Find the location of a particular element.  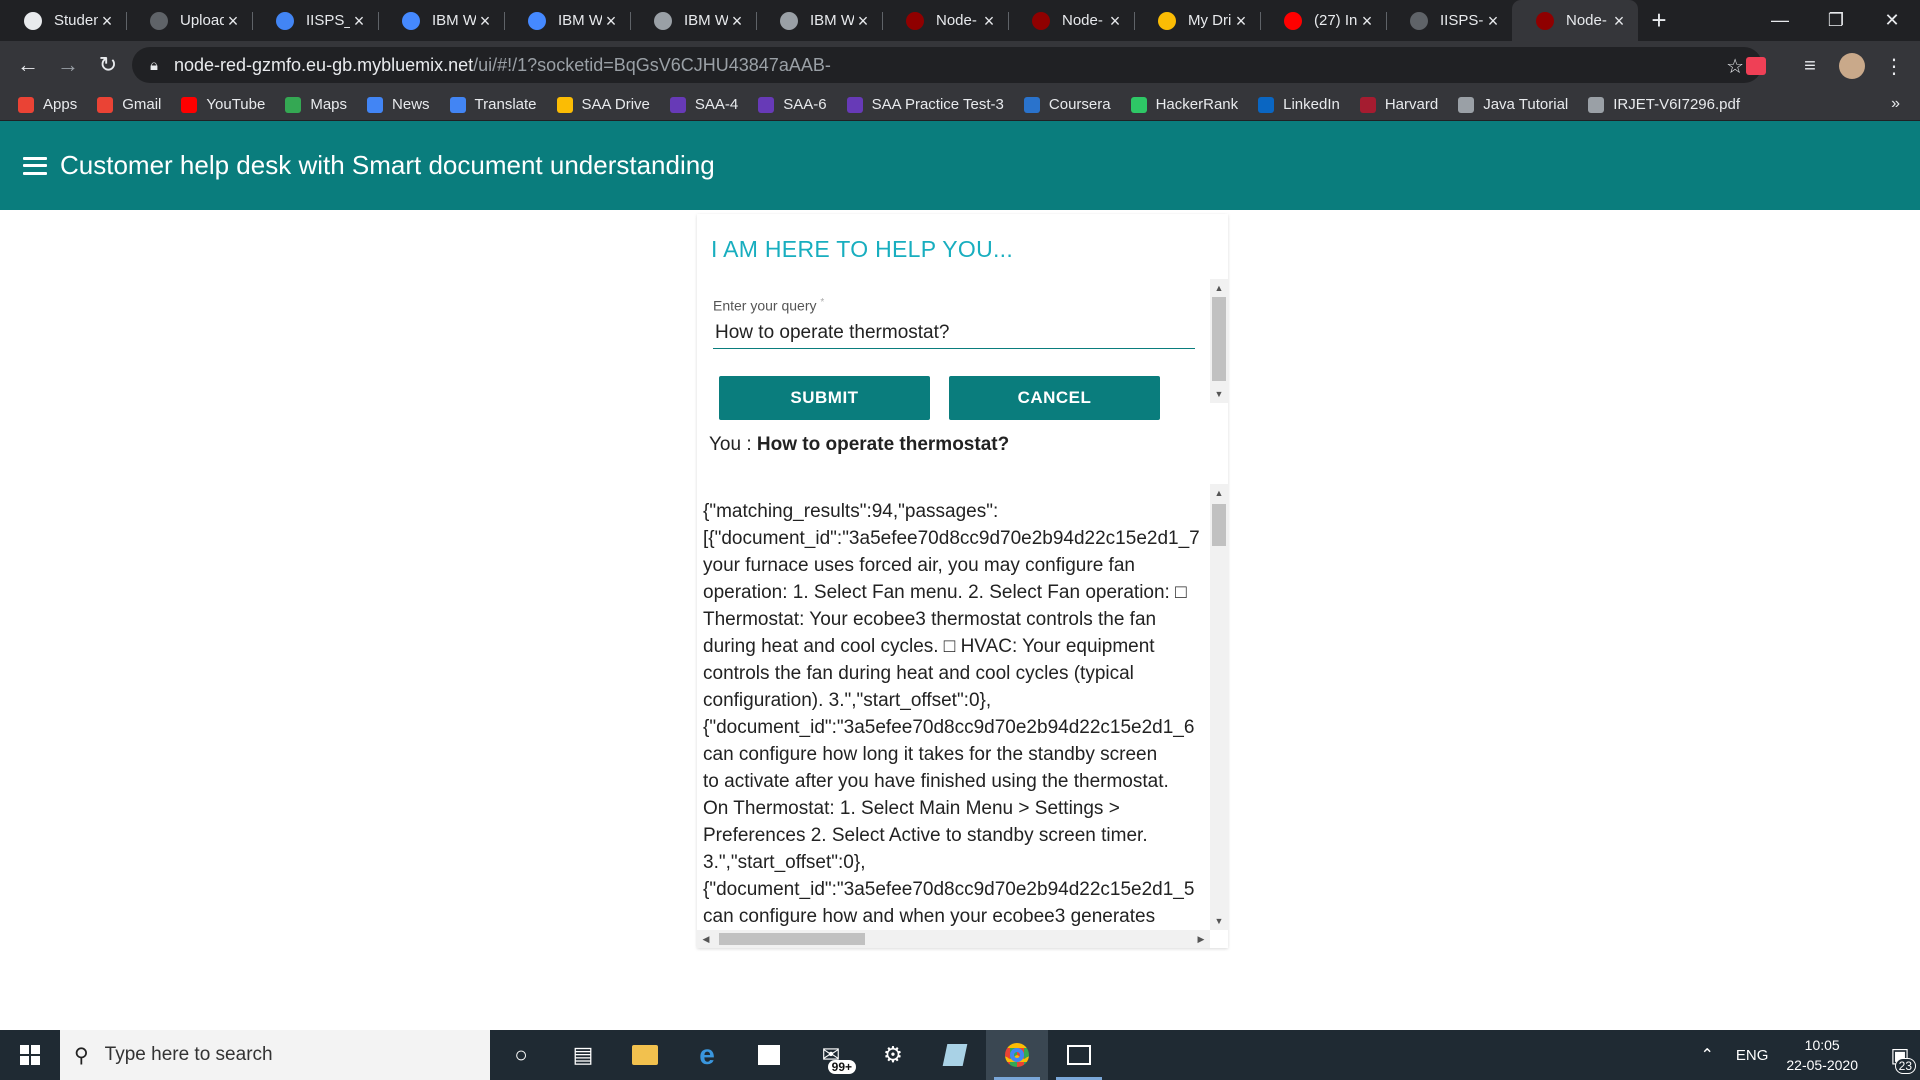

bookmark-label: Apps is located at coordinates (60, 104).